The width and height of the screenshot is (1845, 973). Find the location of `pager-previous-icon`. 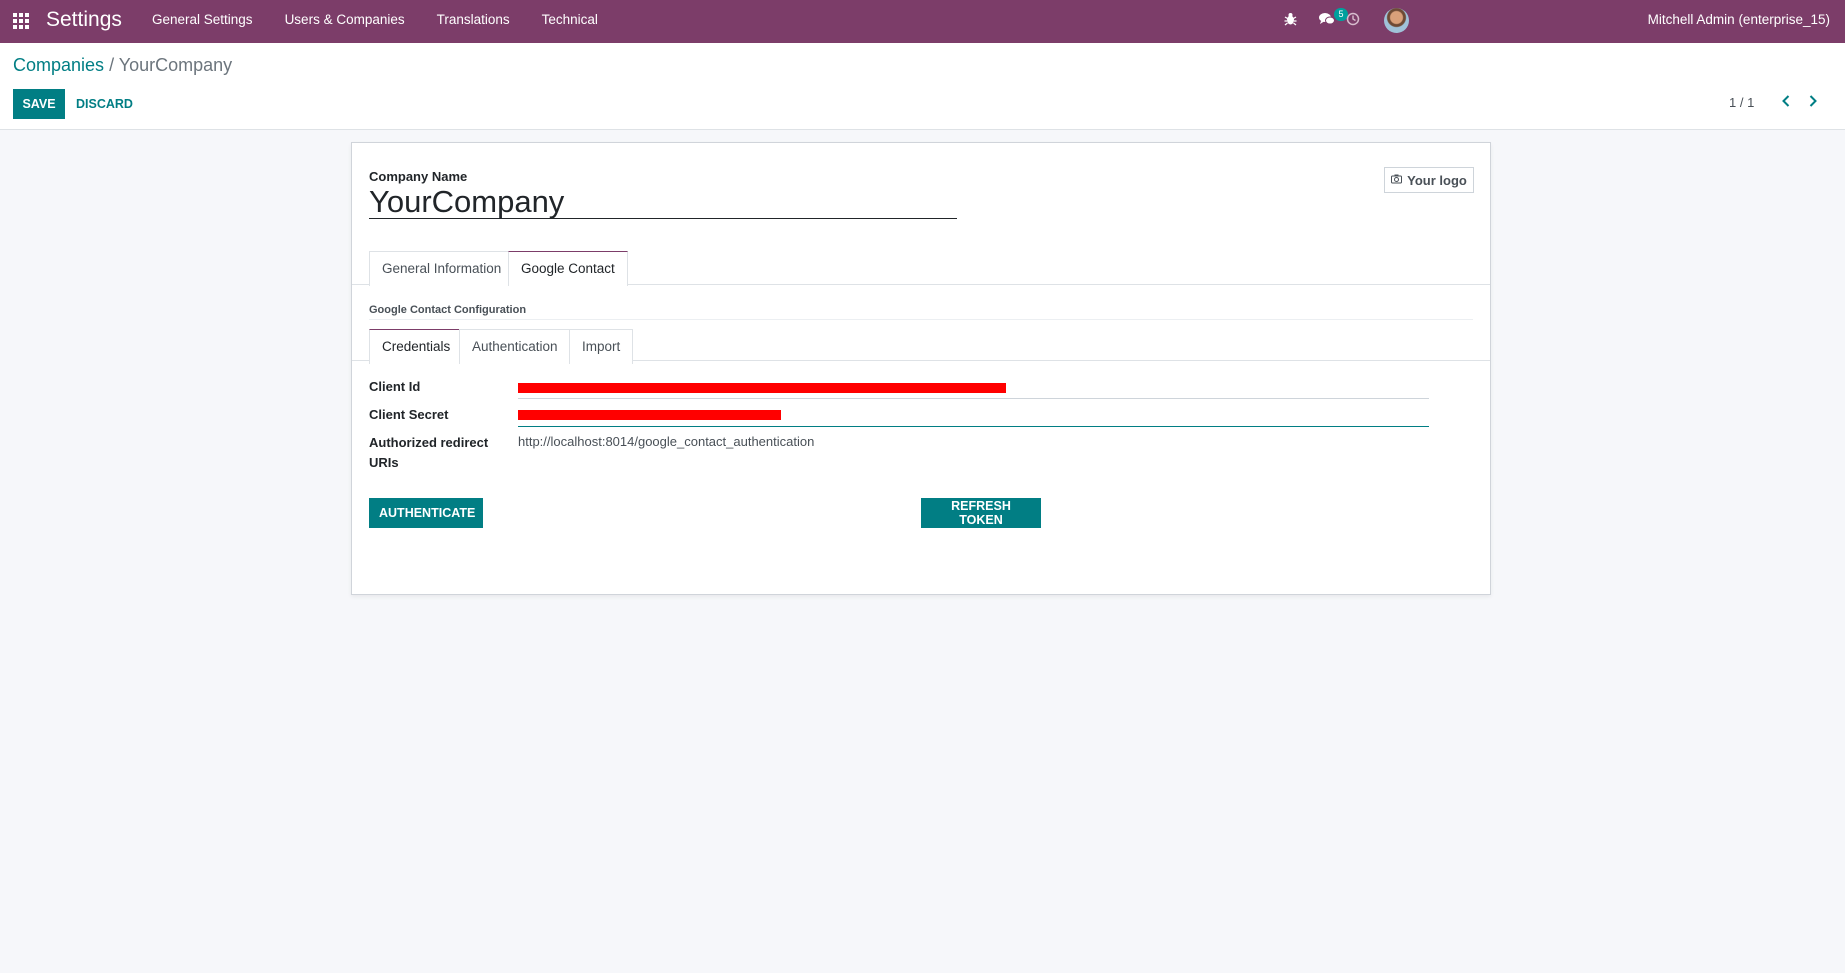

pager-previous-icon is located at coordinates (1786, 102).